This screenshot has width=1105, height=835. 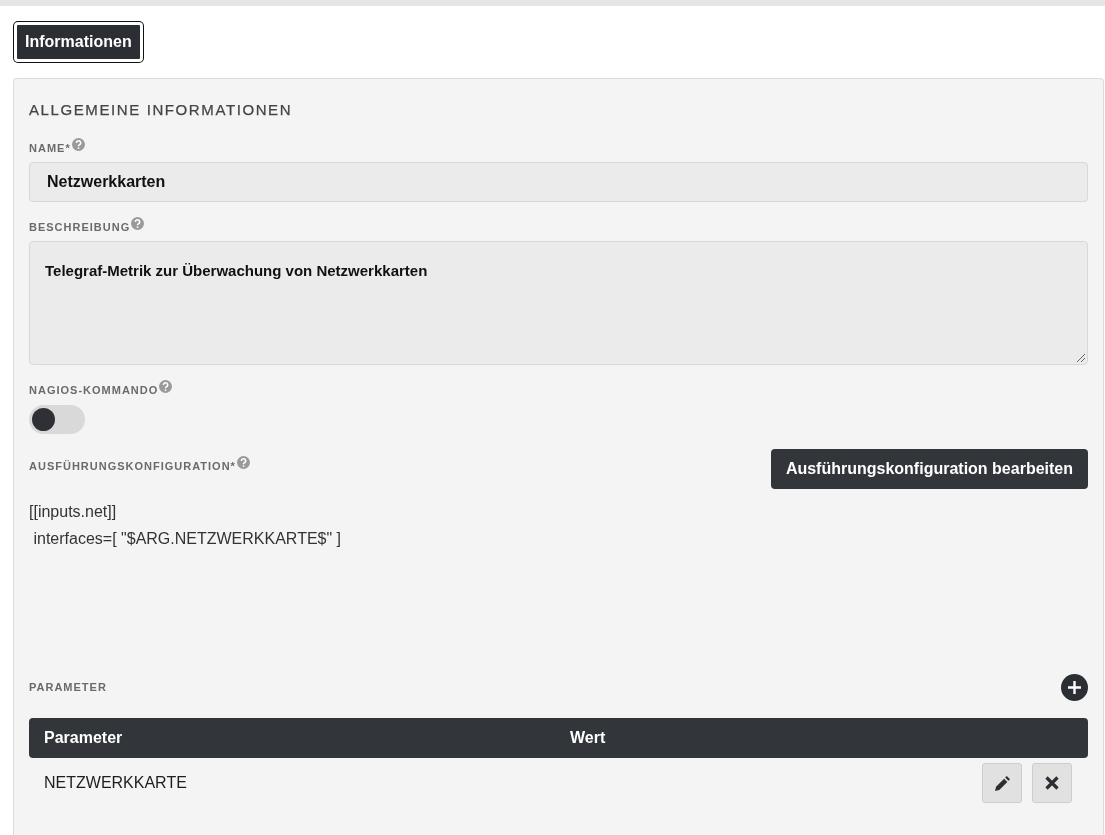 What do you see at coordinates (1081, 358) in the screenshot?
I see `resize-grip-icon` at bounding box center [1081, 358].